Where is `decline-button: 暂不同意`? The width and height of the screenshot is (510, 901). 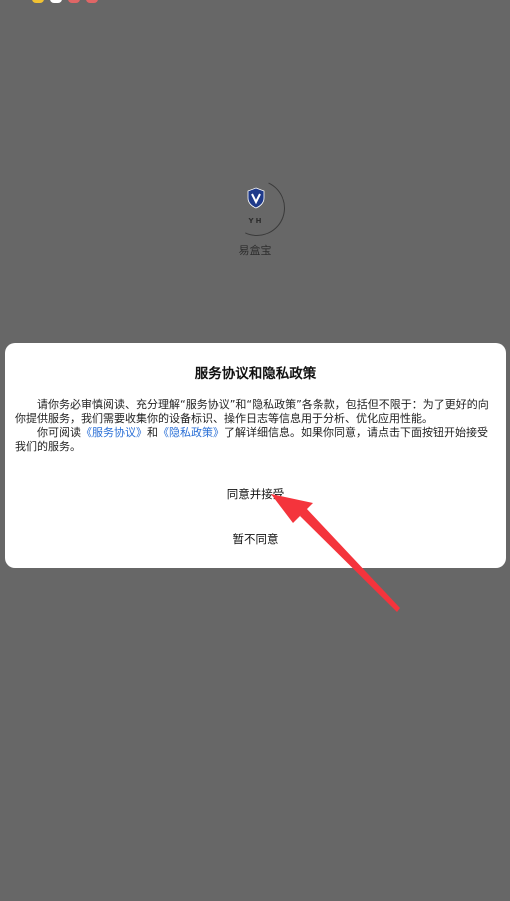 decline-button: 暂不同意 is located at coordinates (255, 539).